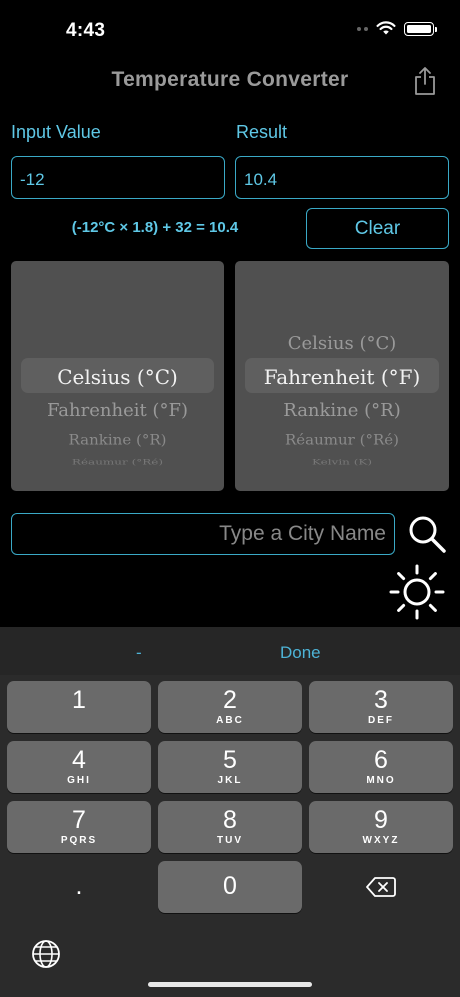 This screenshot has width=460, height=997. I want to click on key-4: 4 GHI, so click(79, 767).